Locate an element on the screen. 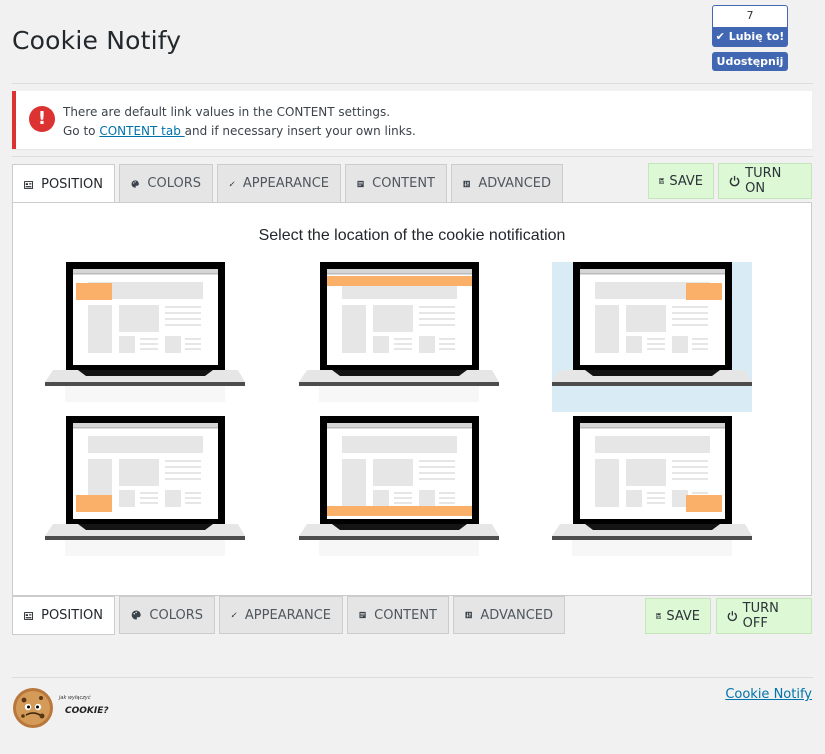  content-tab-link: CONTENT tab is located at coordinates (141, 131).